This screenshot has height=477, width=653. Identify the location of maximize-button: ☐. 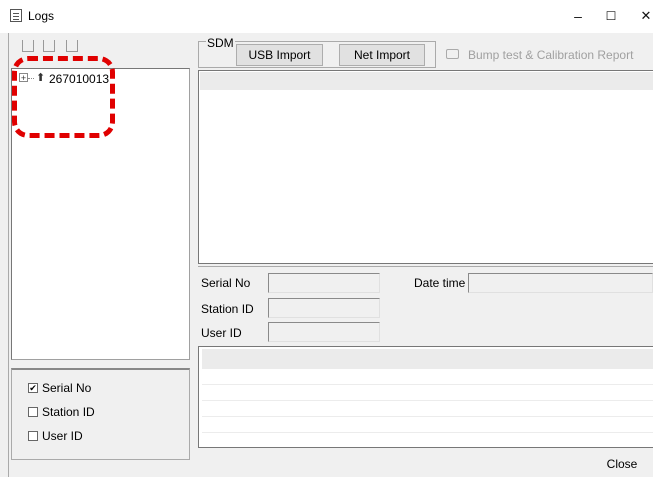
(611, 16).